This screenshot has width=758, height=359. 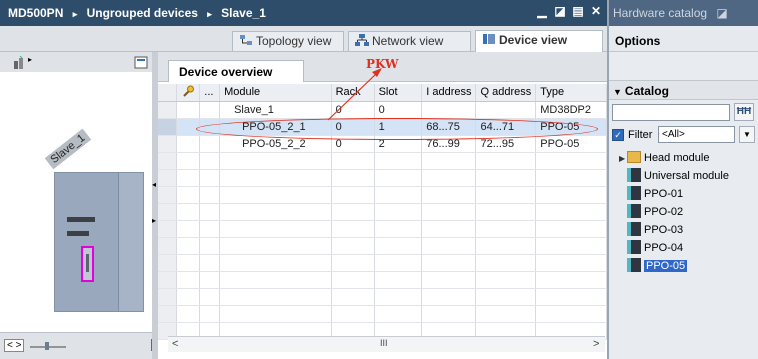 What do you see at coordinates (671, 112) in the screenshot?
I see `catalog-search-input` at bounding box center [671, 112].